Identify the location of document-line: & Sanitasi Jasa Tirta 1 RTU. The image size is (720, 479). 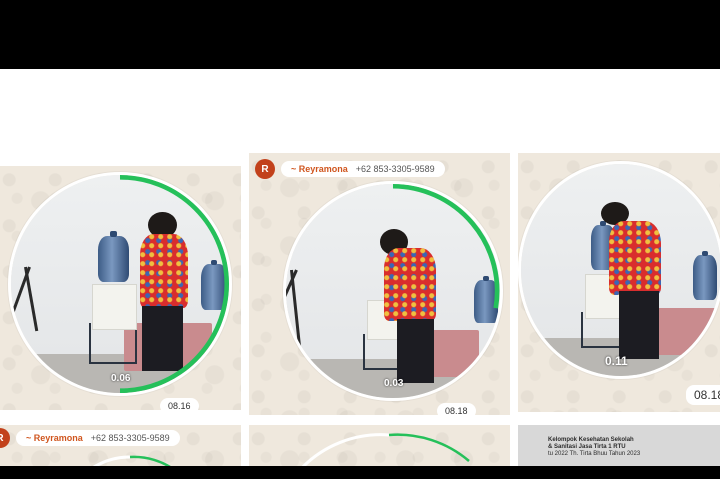
(587, 447).